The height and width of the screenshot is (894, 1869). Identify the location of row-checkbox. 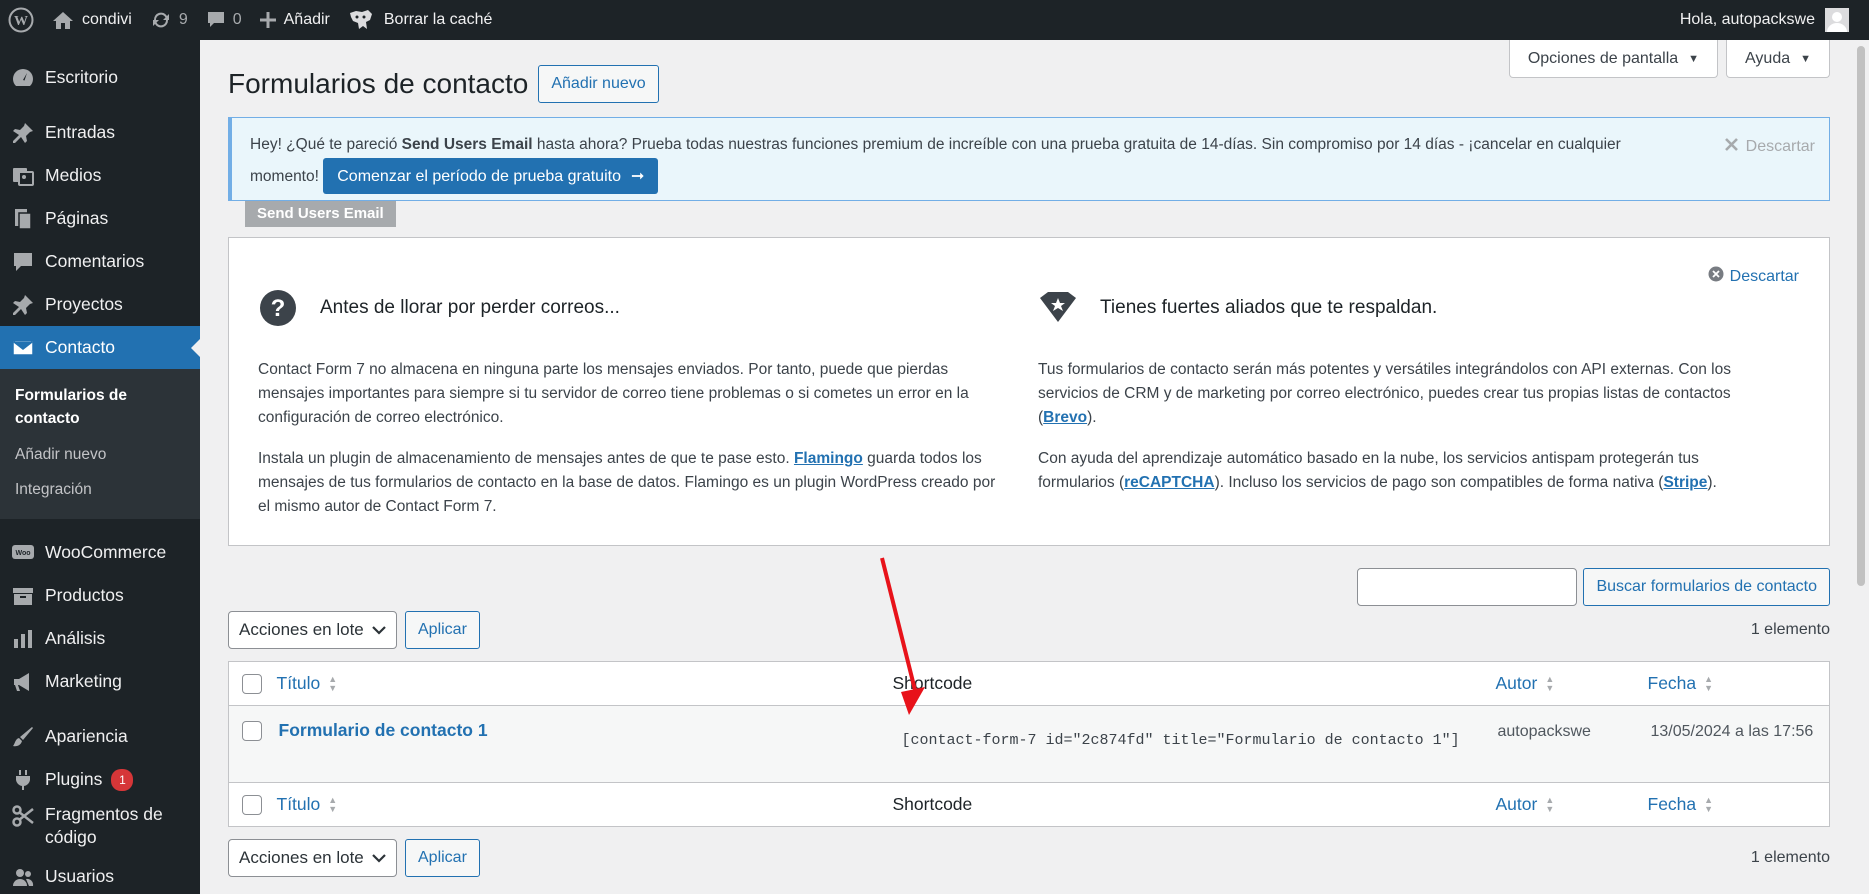
(252, 731).